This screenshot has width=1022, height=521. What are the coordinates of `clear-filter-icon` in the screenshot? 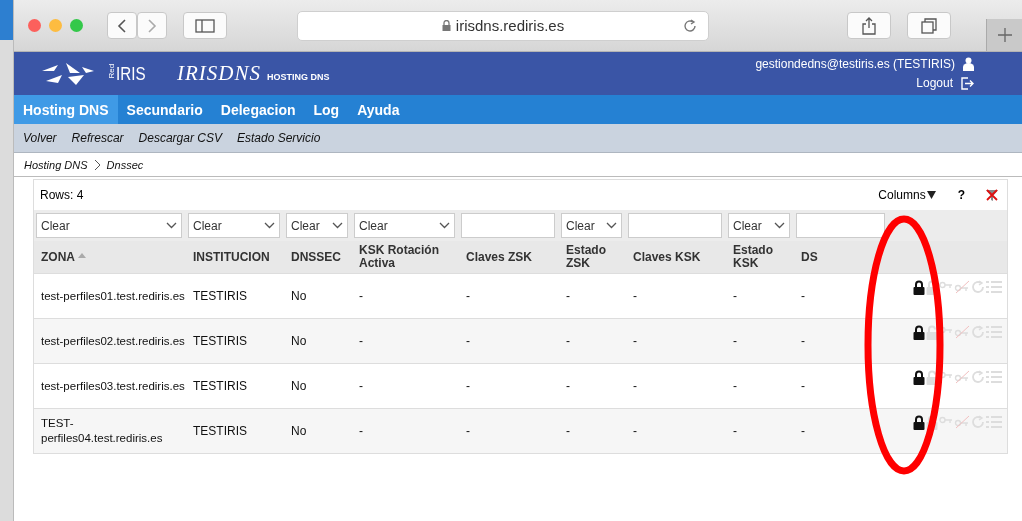 It's located at (992, 195).